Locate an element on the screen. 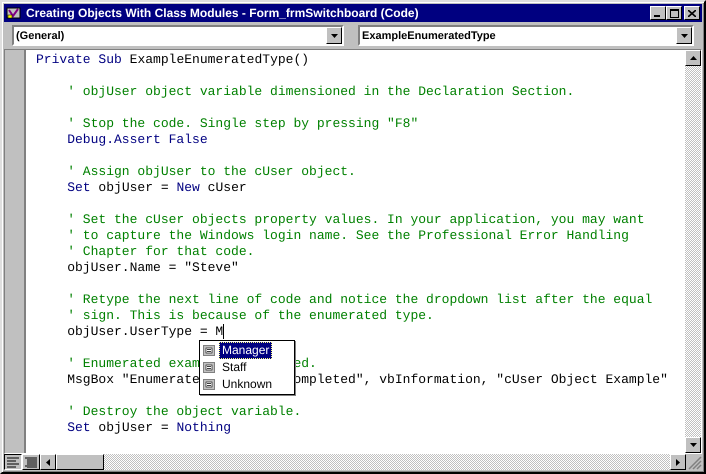 This screenshot has height=474, width=706. item-label: Unknown is located at coordinates (247, 384).